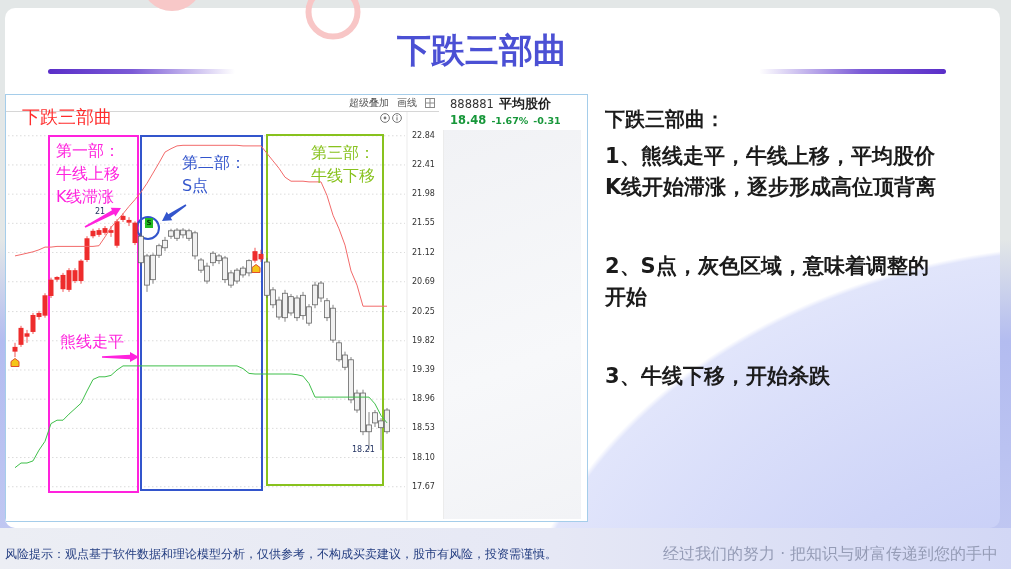 Image resolution: width=1011 pixels, height=569 pixels. Describe the element at coordinates (214, 174) in the screenshot. I see `phase-label: 第二部： S点` at that location.